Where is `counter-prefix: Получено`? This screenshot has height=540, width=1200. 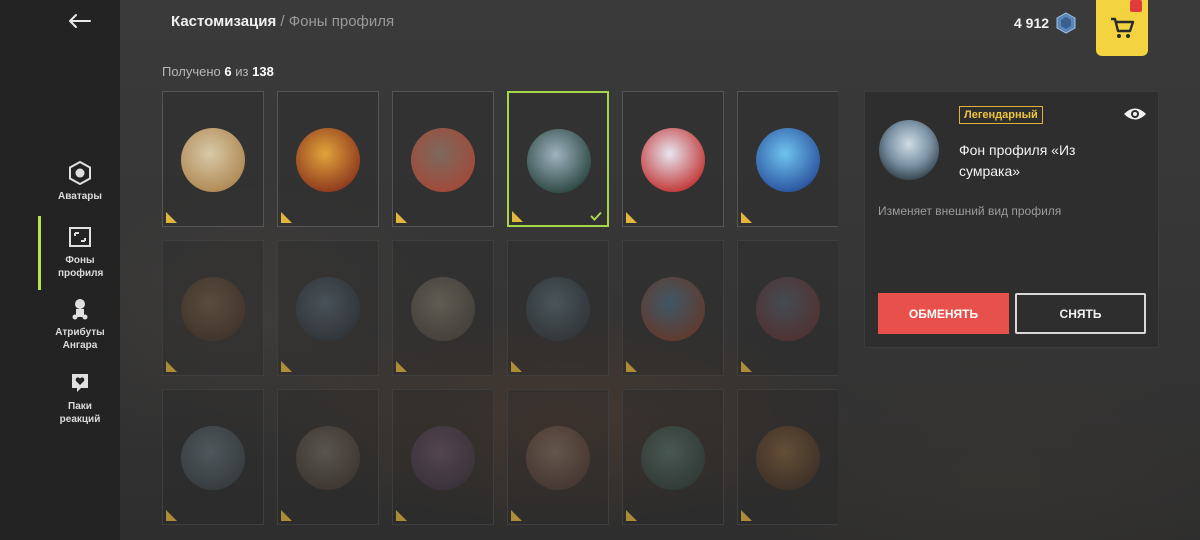
counter-prefix: Получено is located at coordinates (191, 71).